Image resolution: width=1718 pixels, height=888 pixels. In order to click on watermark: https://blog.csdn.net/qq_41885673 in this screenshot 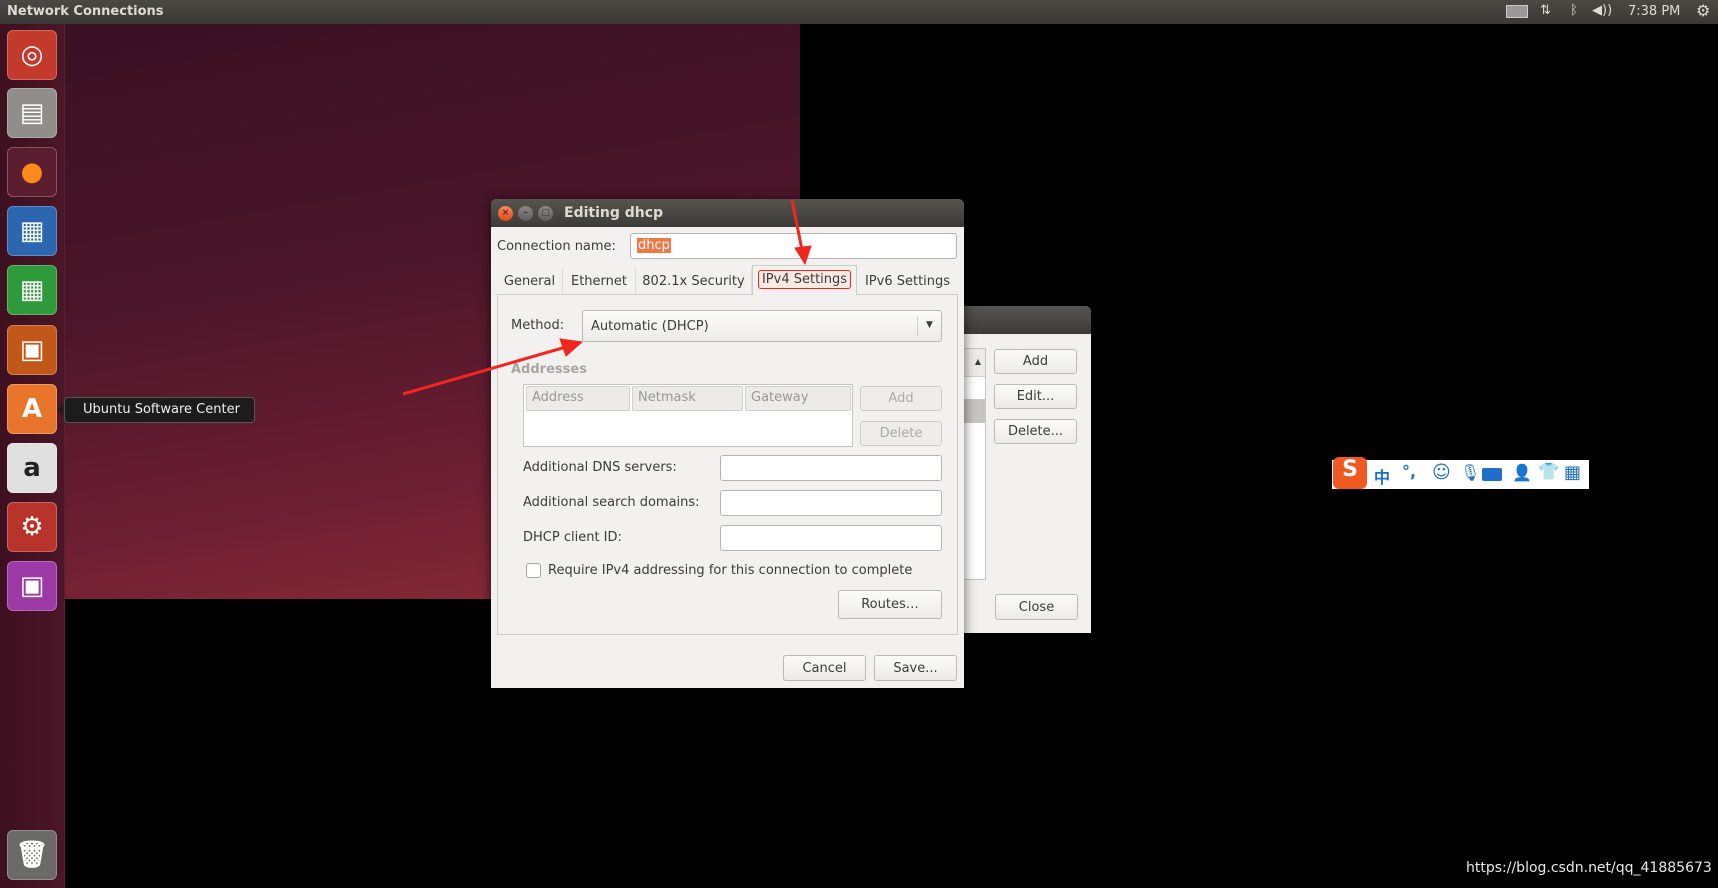, I will do `click(1589, 868)`.